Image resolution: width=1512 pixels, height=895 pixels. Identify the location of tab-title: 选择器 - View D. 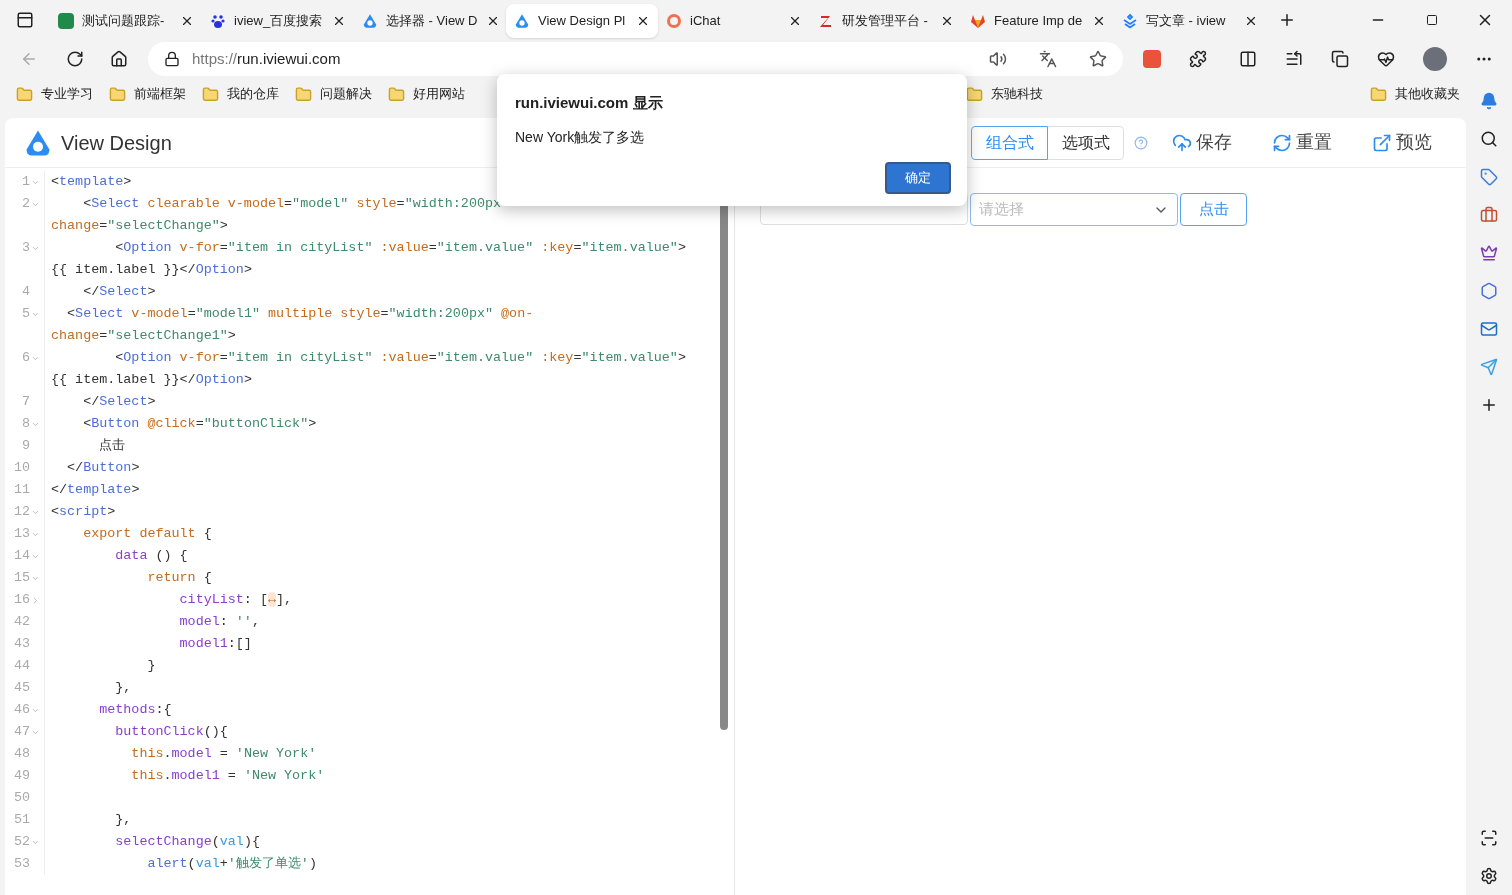
(432, 21).